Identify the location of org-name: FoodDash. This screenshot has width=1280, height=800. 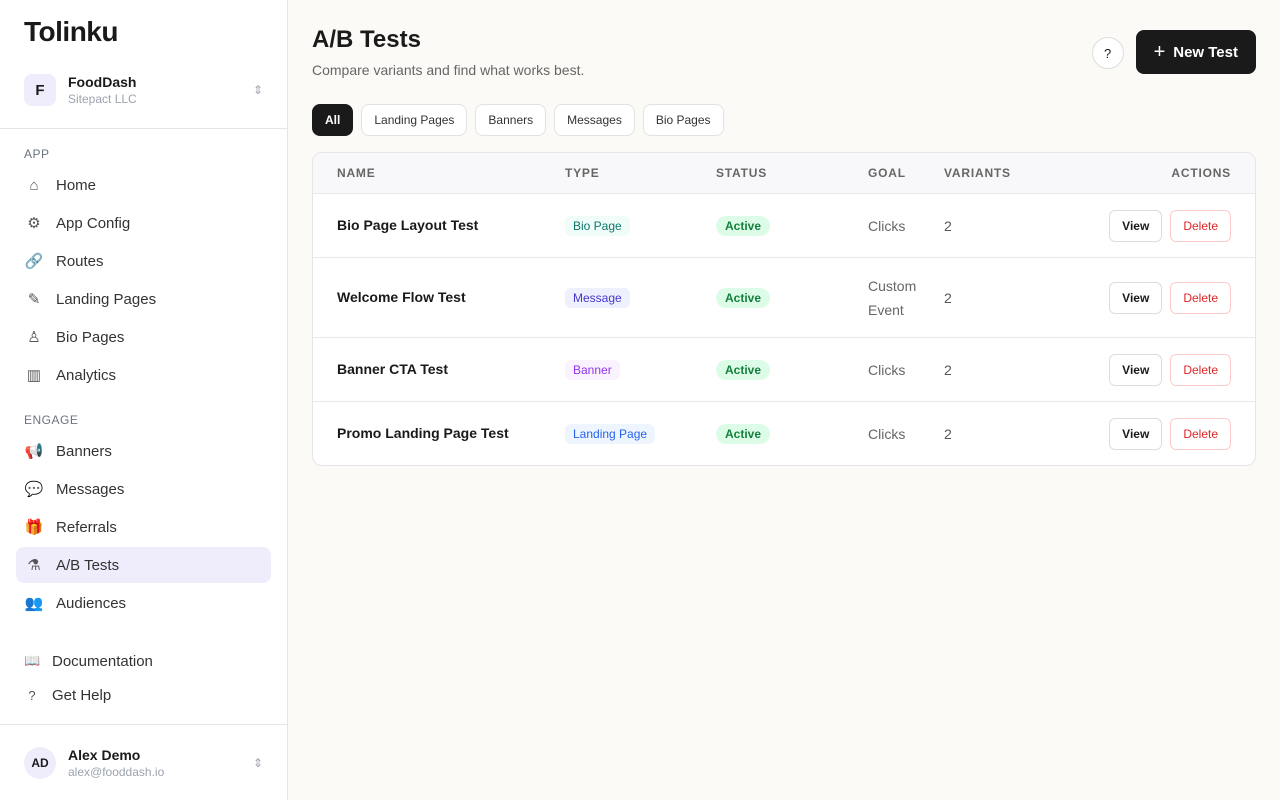
(102, 82).